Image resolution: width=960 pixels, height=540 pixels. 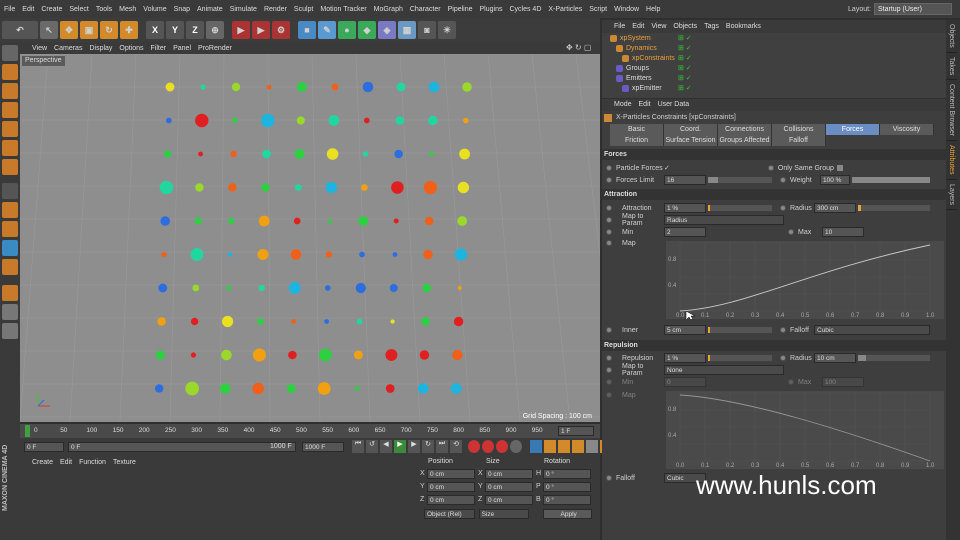 I want to click on menu-item-13: MoGraph, so click(x=388, y=9).